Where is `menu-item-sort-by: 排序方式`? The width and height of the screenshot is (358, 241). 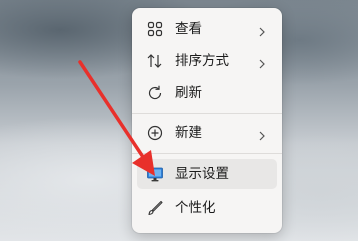
menu-item-sort-by: 排序方式 is located at coordinates (207, 61).